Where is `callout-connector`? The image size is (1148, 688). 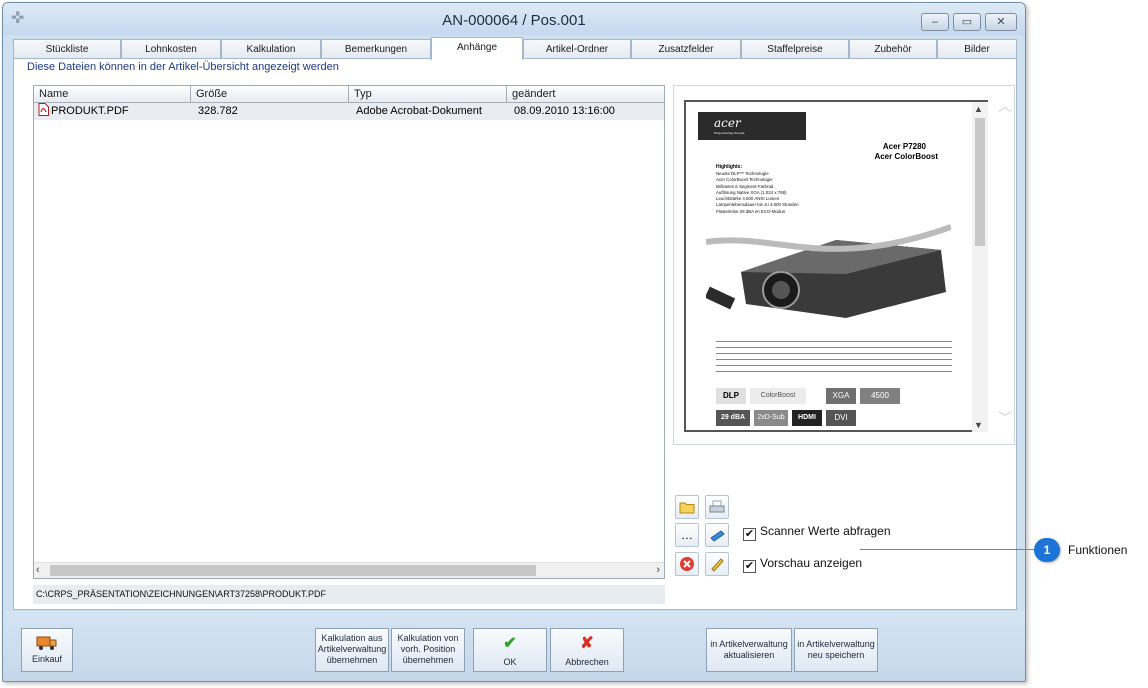
callout-connector is located at coordinates (947, 549).